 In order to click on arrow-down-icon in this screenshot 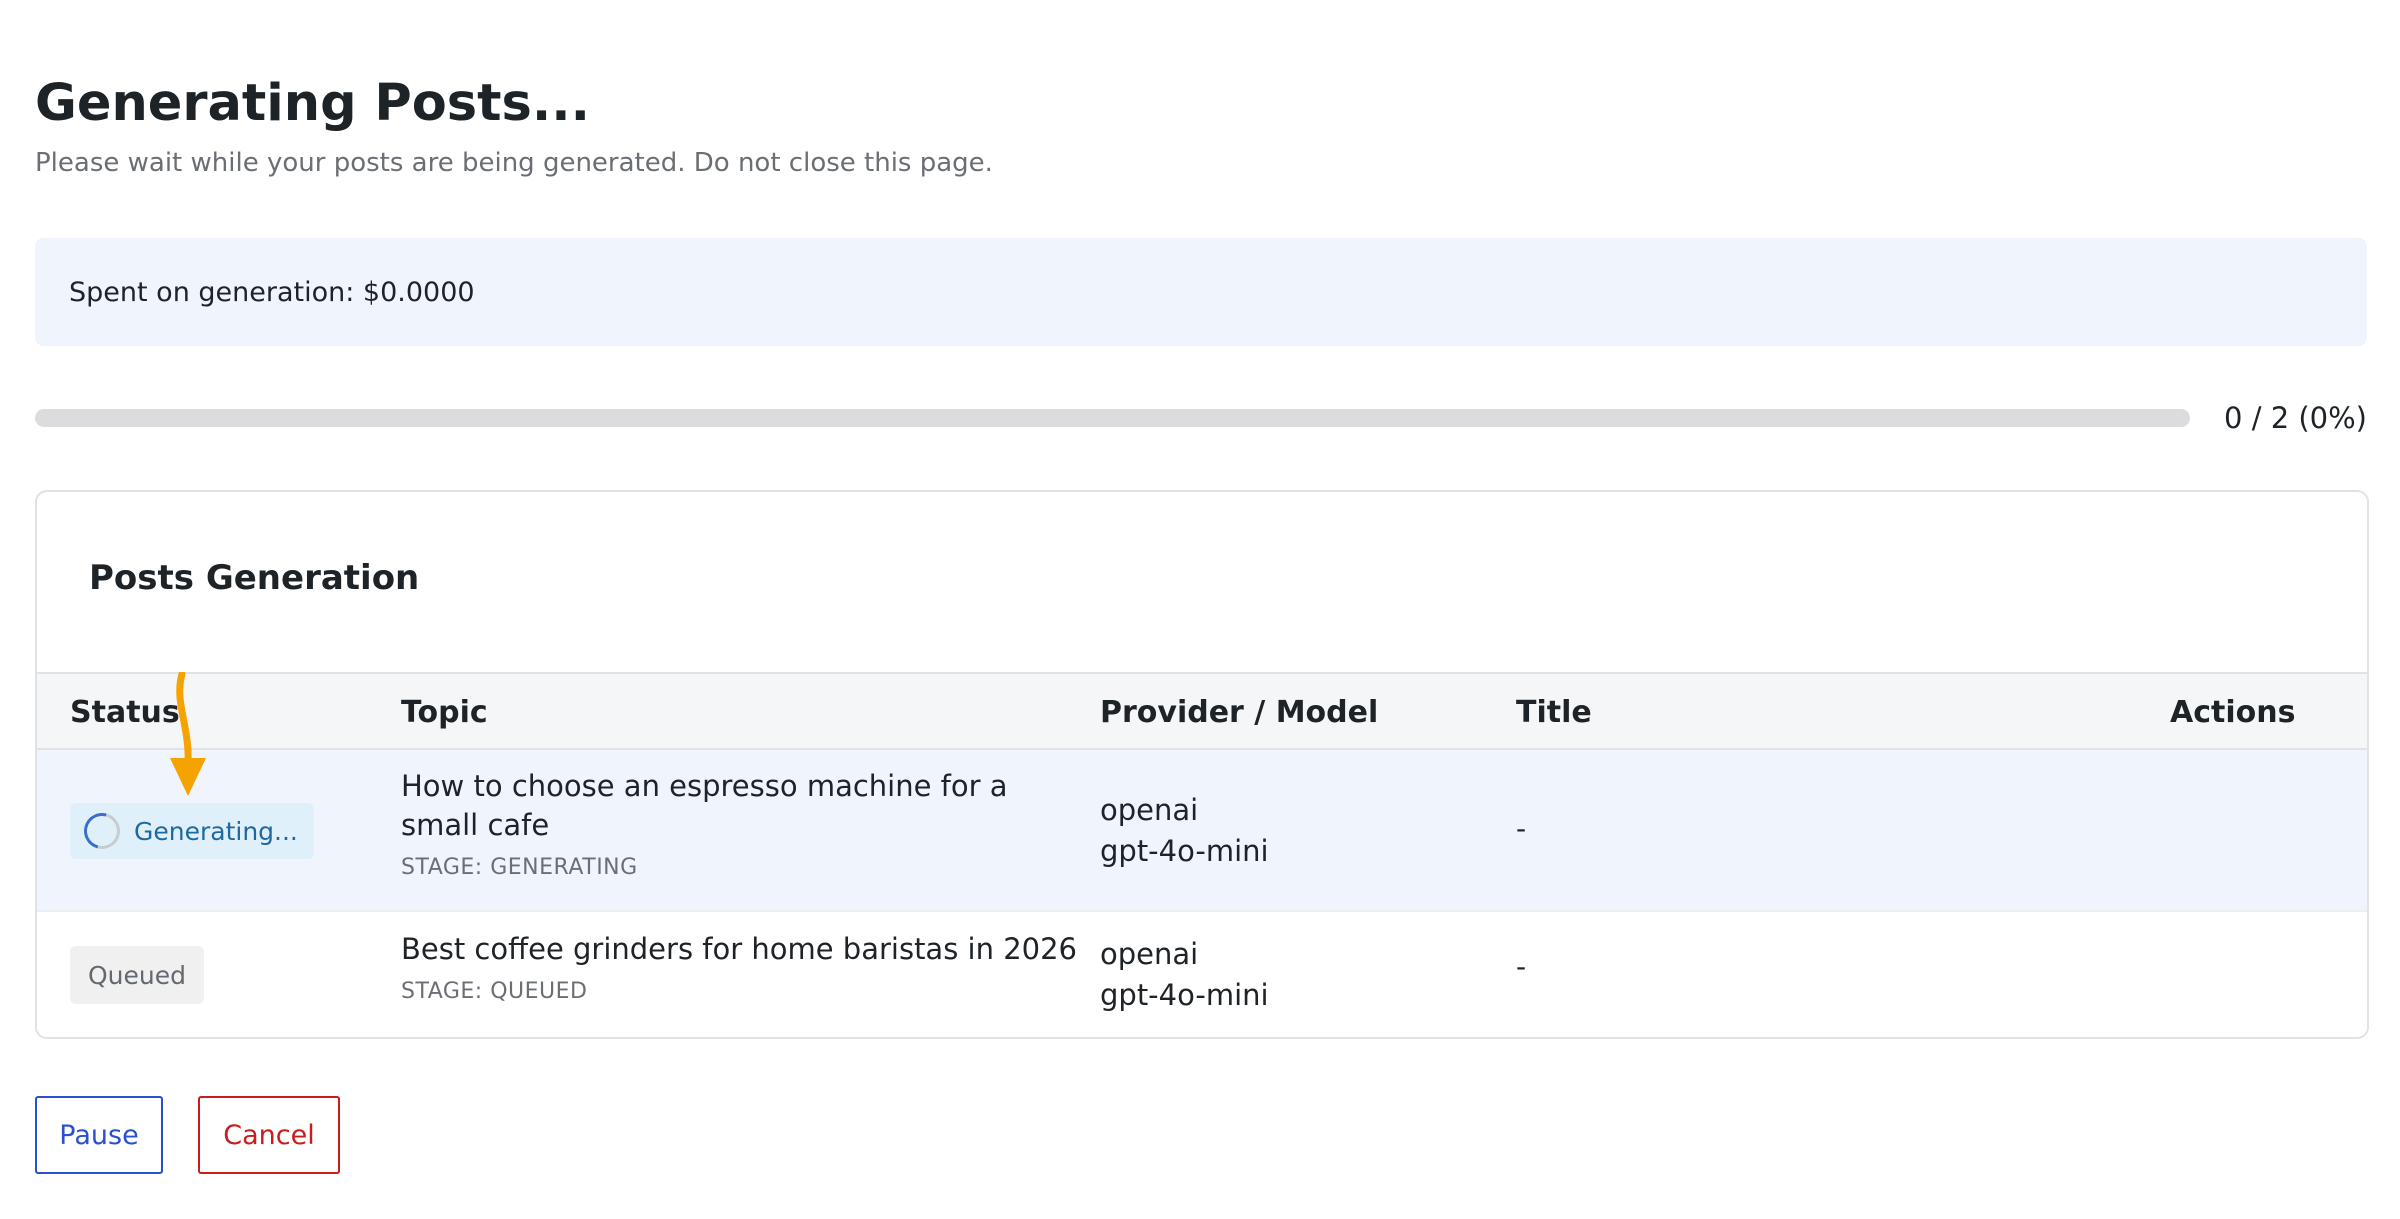, I will do `click(188, 734)`.